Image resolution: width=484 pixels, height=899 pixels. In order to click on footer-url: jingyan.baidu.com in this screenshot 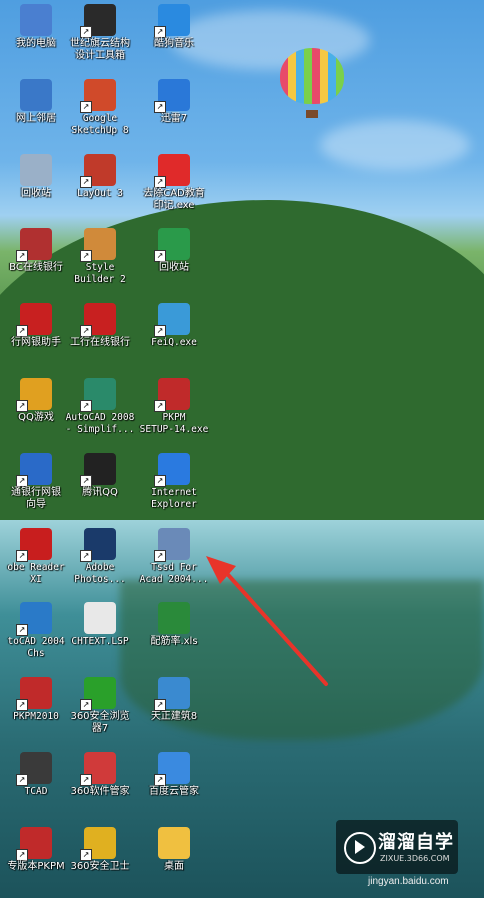, I will do `click(408, 881)`.